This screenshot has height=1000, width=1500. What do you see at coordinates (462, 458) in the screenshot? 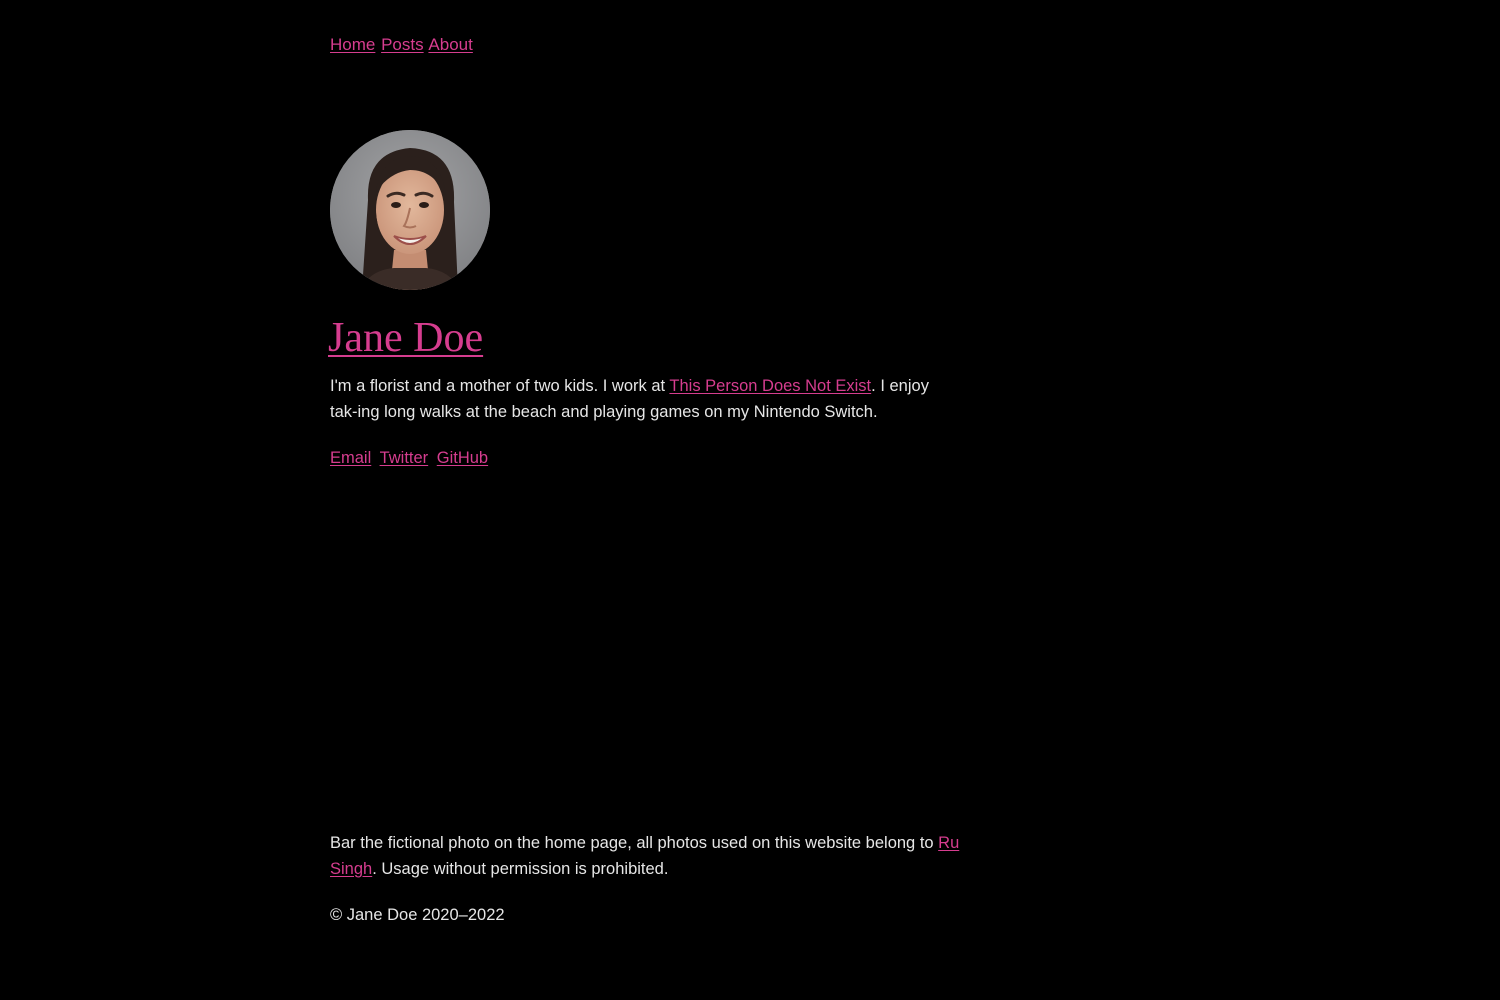
I see `github-link: GitHub` at bounding box center [462, 458].